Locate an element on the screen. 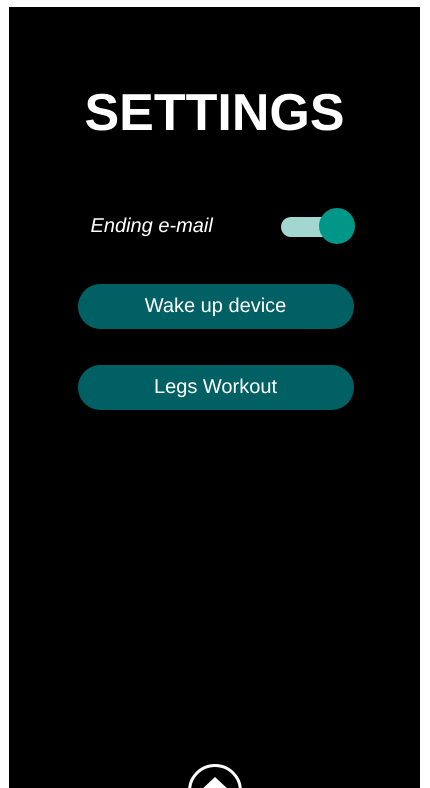  action-button: Legs Workout is located at coordinates (216, 387).